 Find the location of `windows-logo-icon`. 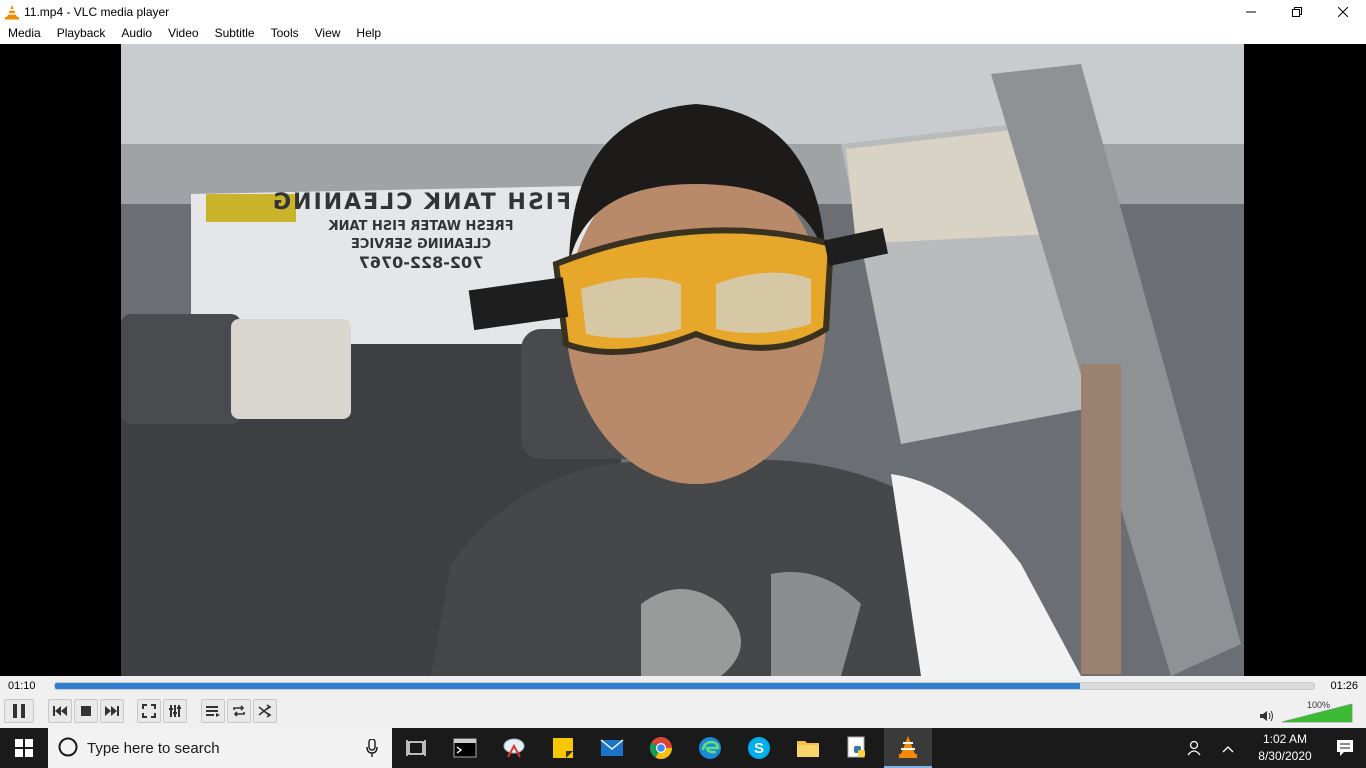

windows-logo-icon is located at coordinates (24, 748).